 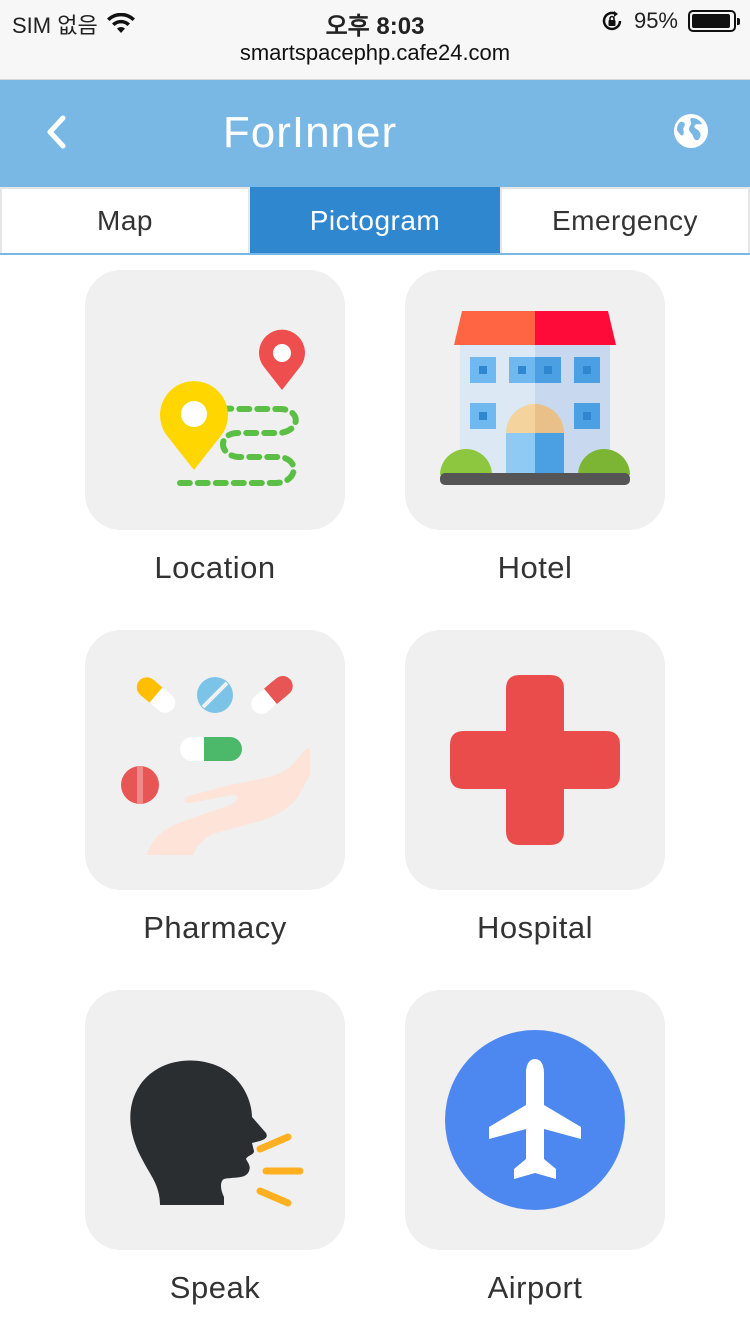 I want to click on pictogram-location-tile, so click(x=215, y=400).